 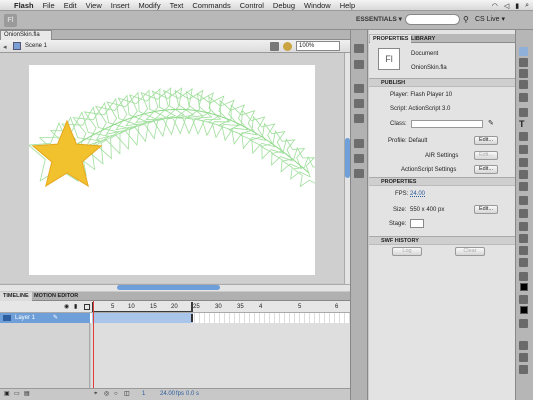 What do you see at coordinates (527, 6) in the screenshot?
I see `spotlight-icon: ⌕` at bounding box center [527, 6].